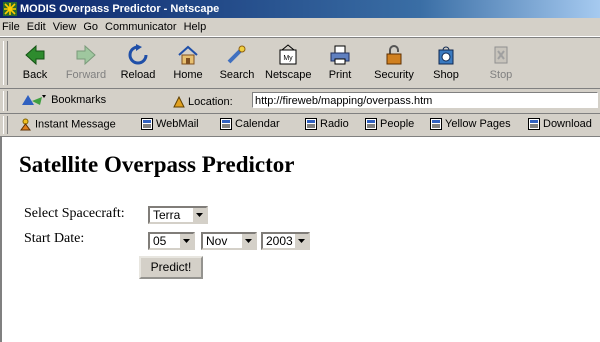  What do you see at coordinates (501, 55) in the screenshot?
I see `stop-icon` at bounding box center [501, 55].